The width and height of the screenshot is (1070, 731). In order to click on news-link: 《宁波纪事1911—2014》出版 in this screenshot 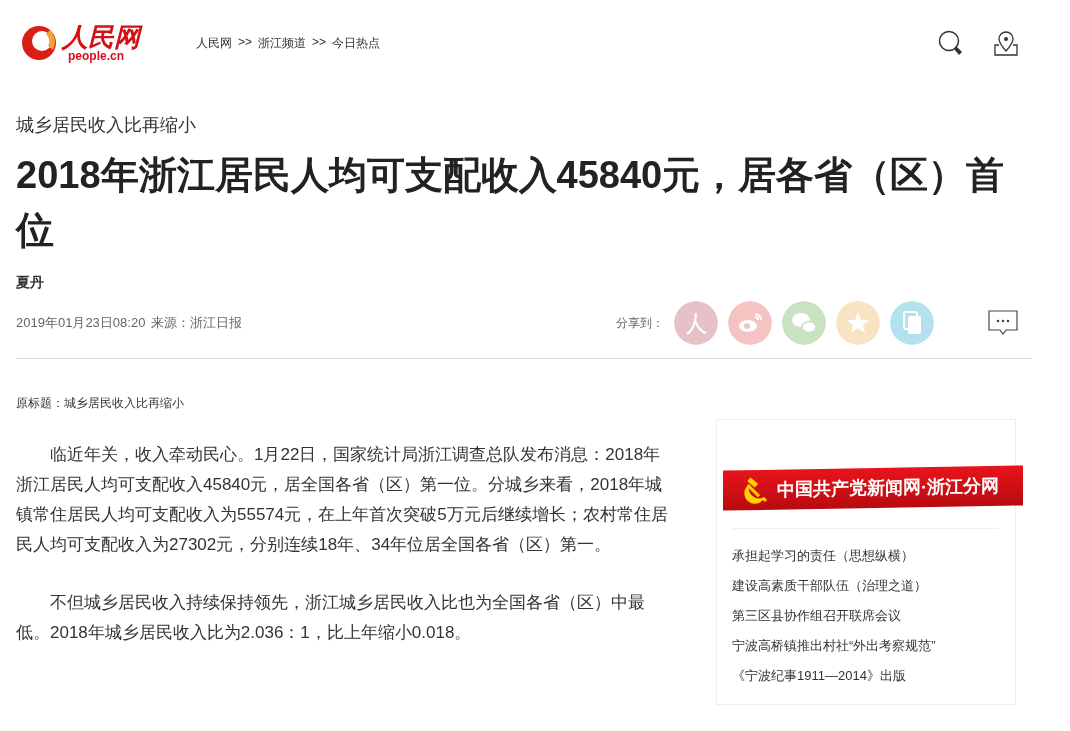, I will do `click(819, 675)`.